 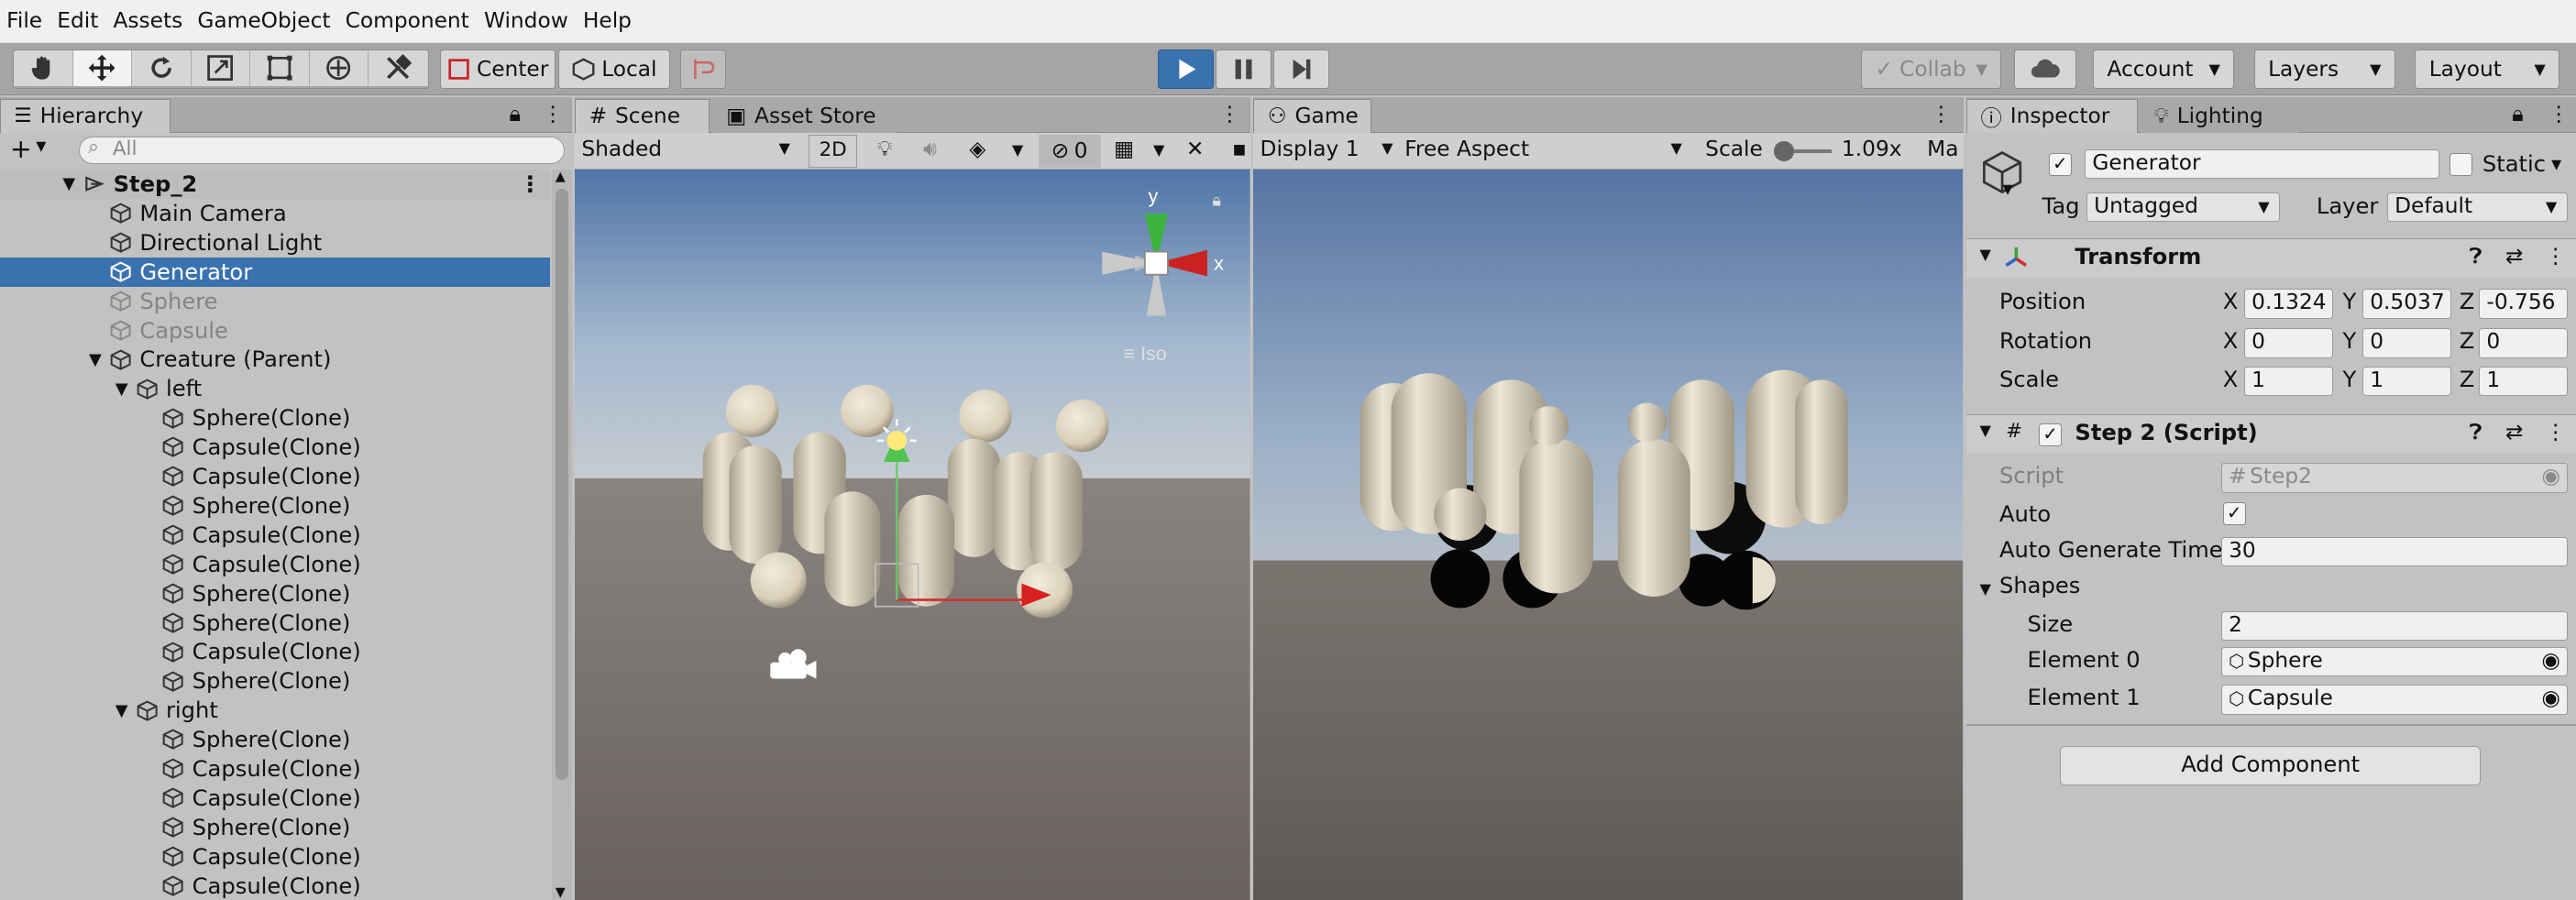 What do you see at coordinates (2551, 699) in the screenshot?
I see `object-picker-icon: ◉` at bounding box center [2551, 699].